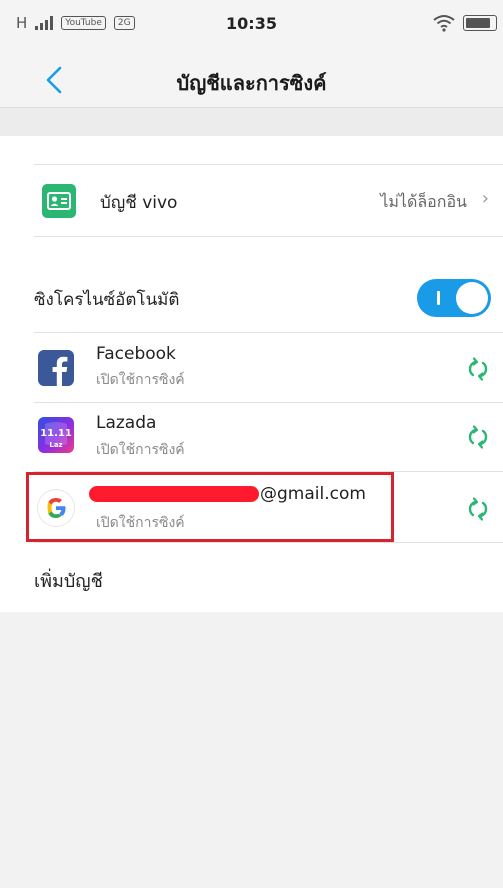 Image resolution: width=503 pixels, height=888 pixels. I want to click on lazada-icon: 11.11 Laz, so click(56, 435).